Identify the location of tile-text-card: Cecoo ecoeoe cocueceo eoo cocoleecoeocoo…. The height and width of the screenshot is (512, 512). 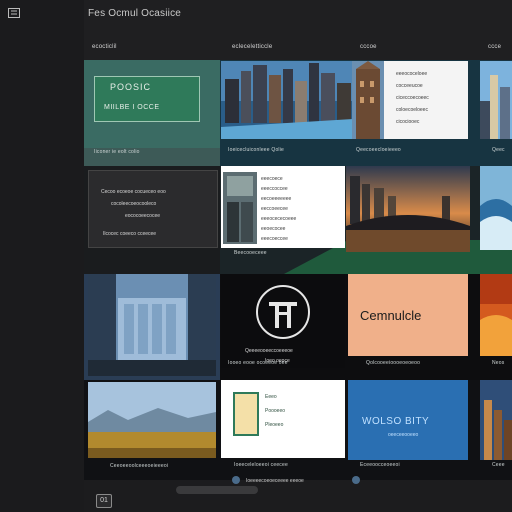
(153, 209).